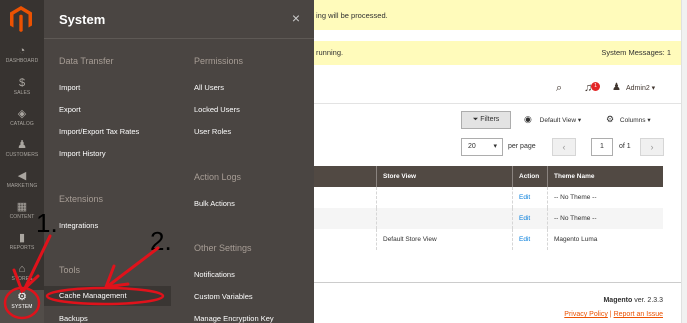 The width and height of the screenshot is (687, 323). I want to click on table-row: Default Store View Edit Magento Luma, so click(488, 239).